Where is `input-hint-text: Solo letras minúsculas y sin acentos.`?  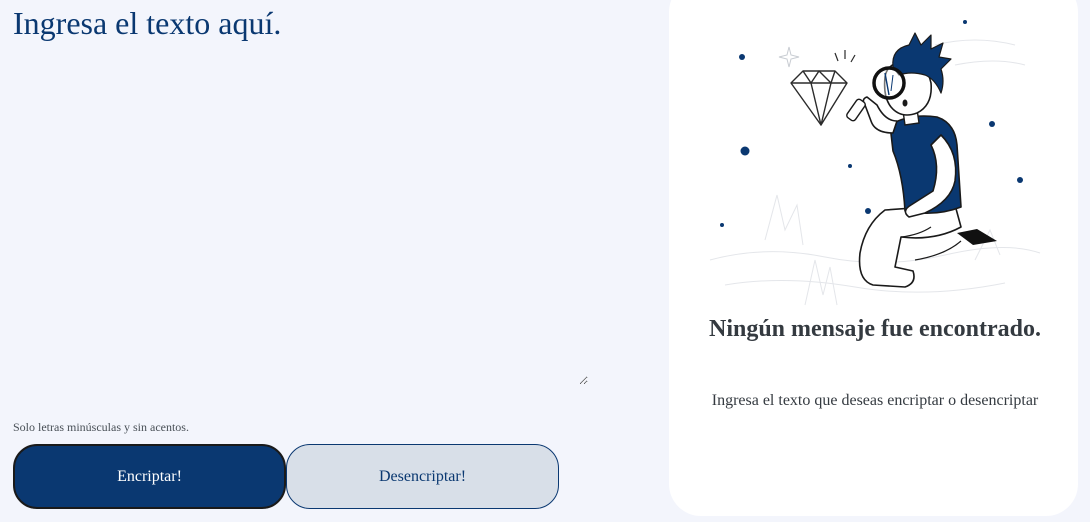 input-hint-text: Solo letras minúsculas y sin acentos. is located at coordinates (101, 427).